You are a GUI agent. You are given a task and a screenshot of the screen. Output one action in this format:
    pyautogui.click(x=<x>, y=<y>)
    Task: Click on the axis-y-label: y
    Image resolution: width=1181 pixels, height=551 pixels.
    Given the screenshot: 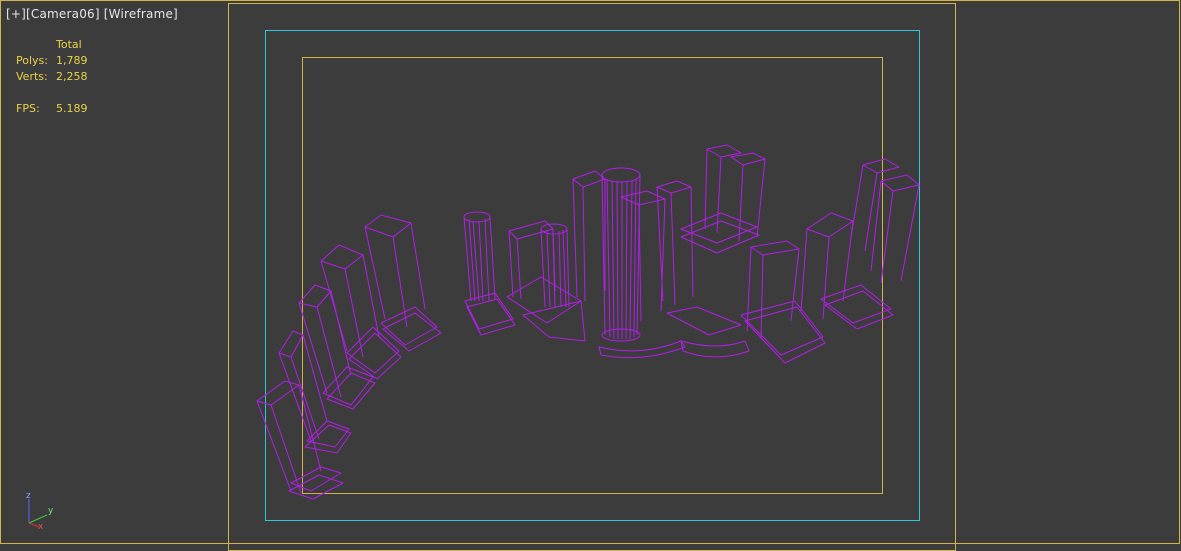 What is the action you would take?
    pyautogui.click(x=51, y=511)
    